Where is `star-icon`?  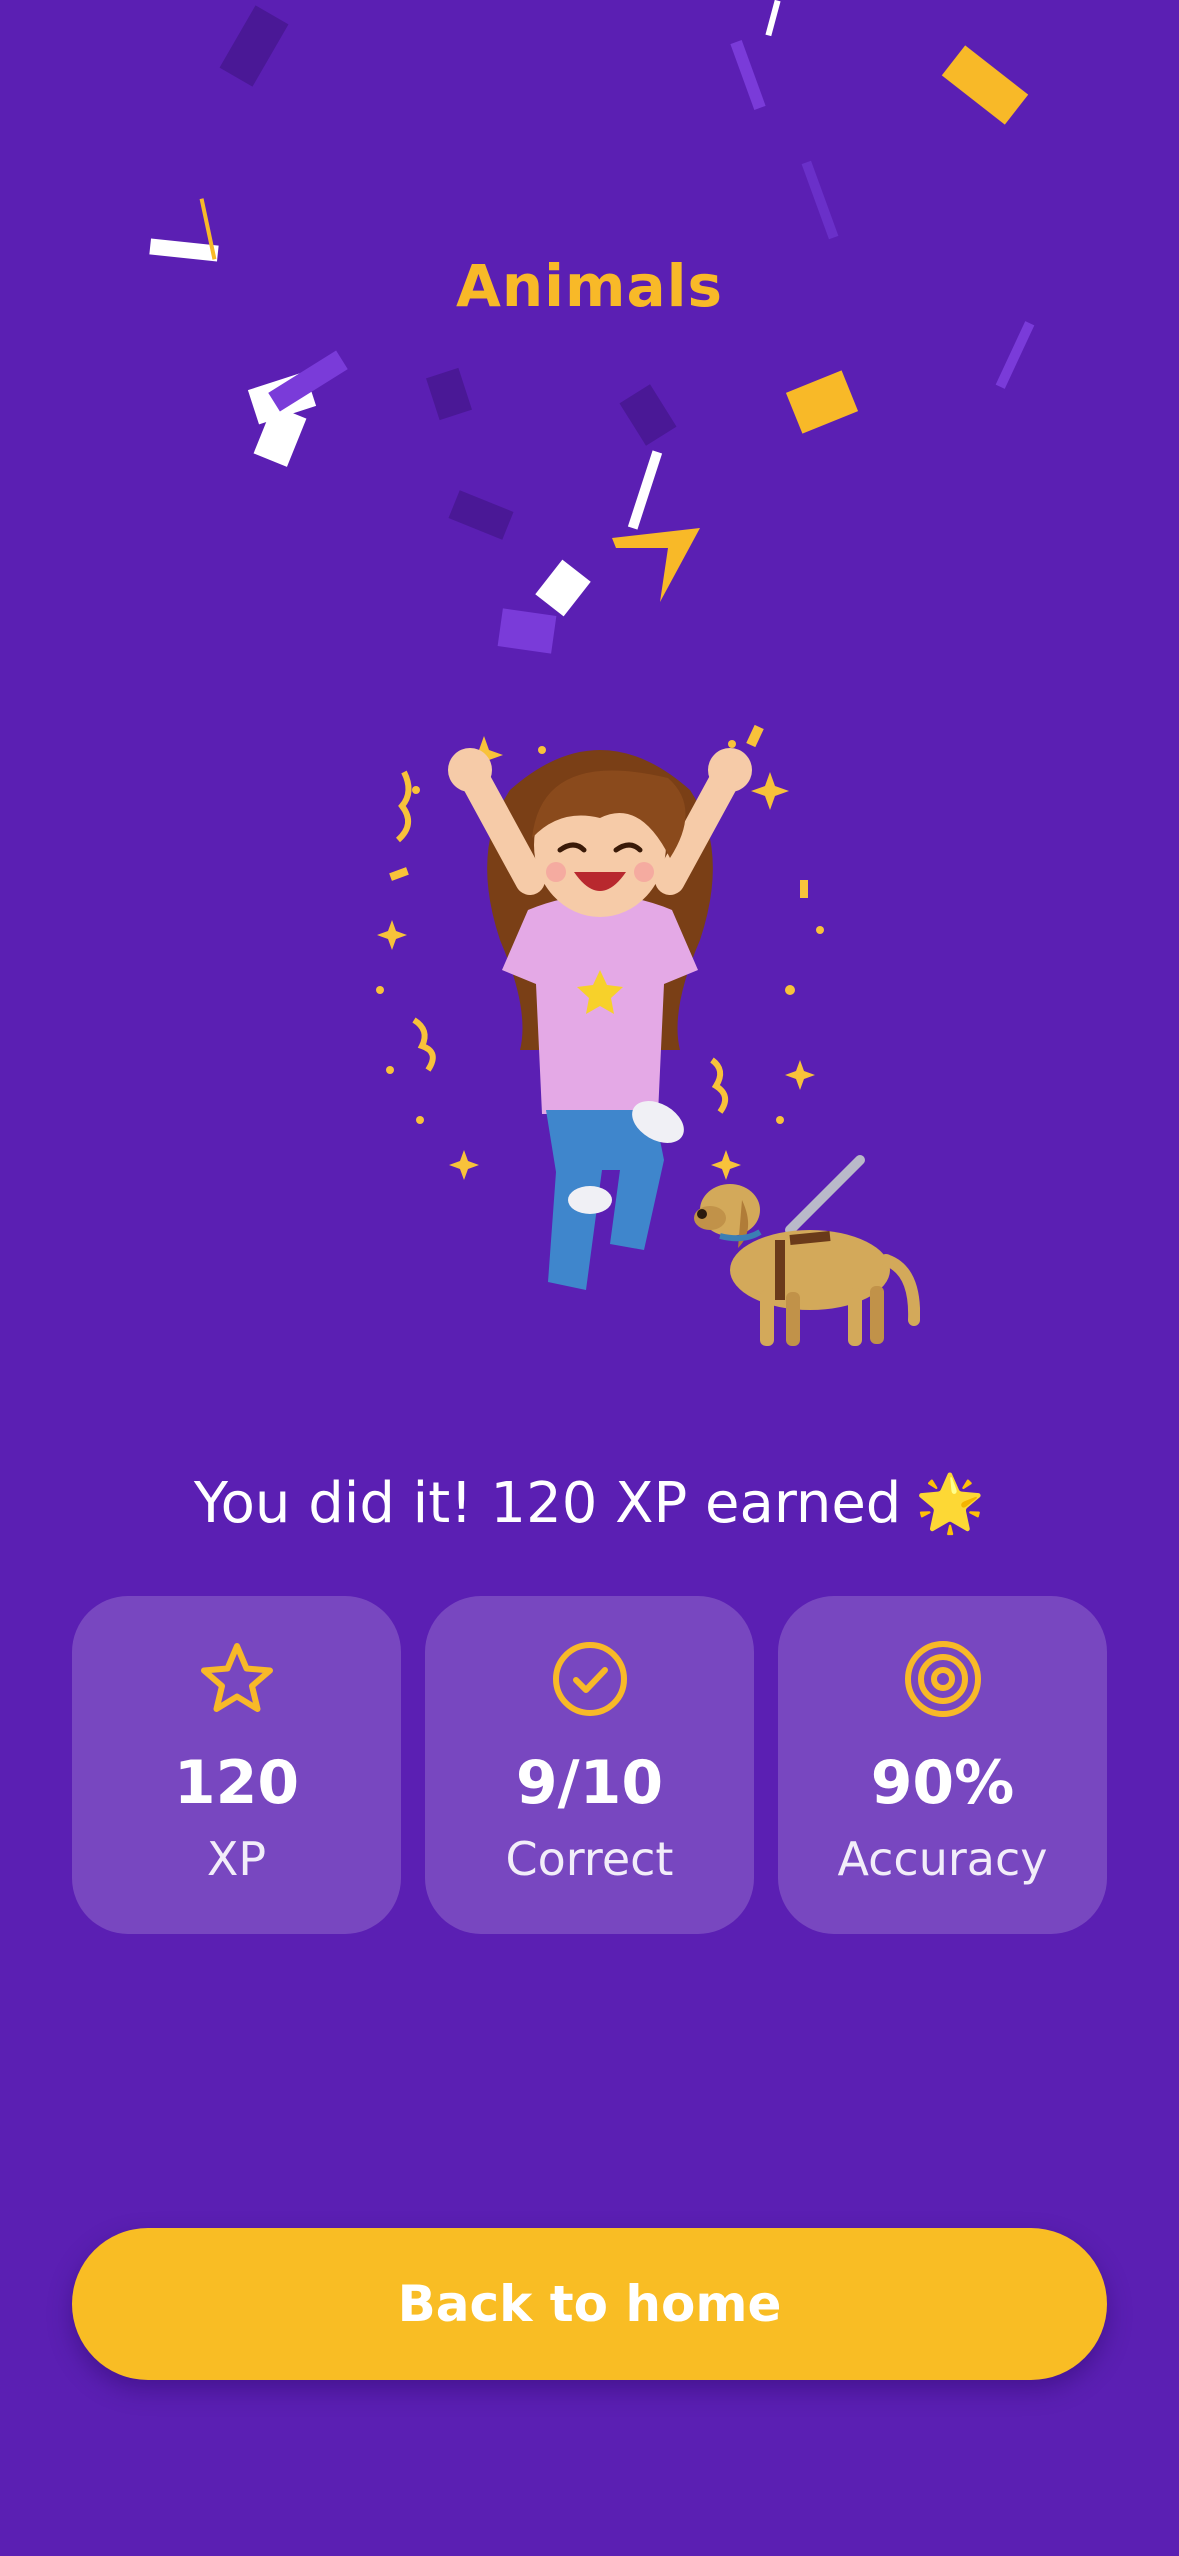
star-icon is located at coordinates (236, 1677).